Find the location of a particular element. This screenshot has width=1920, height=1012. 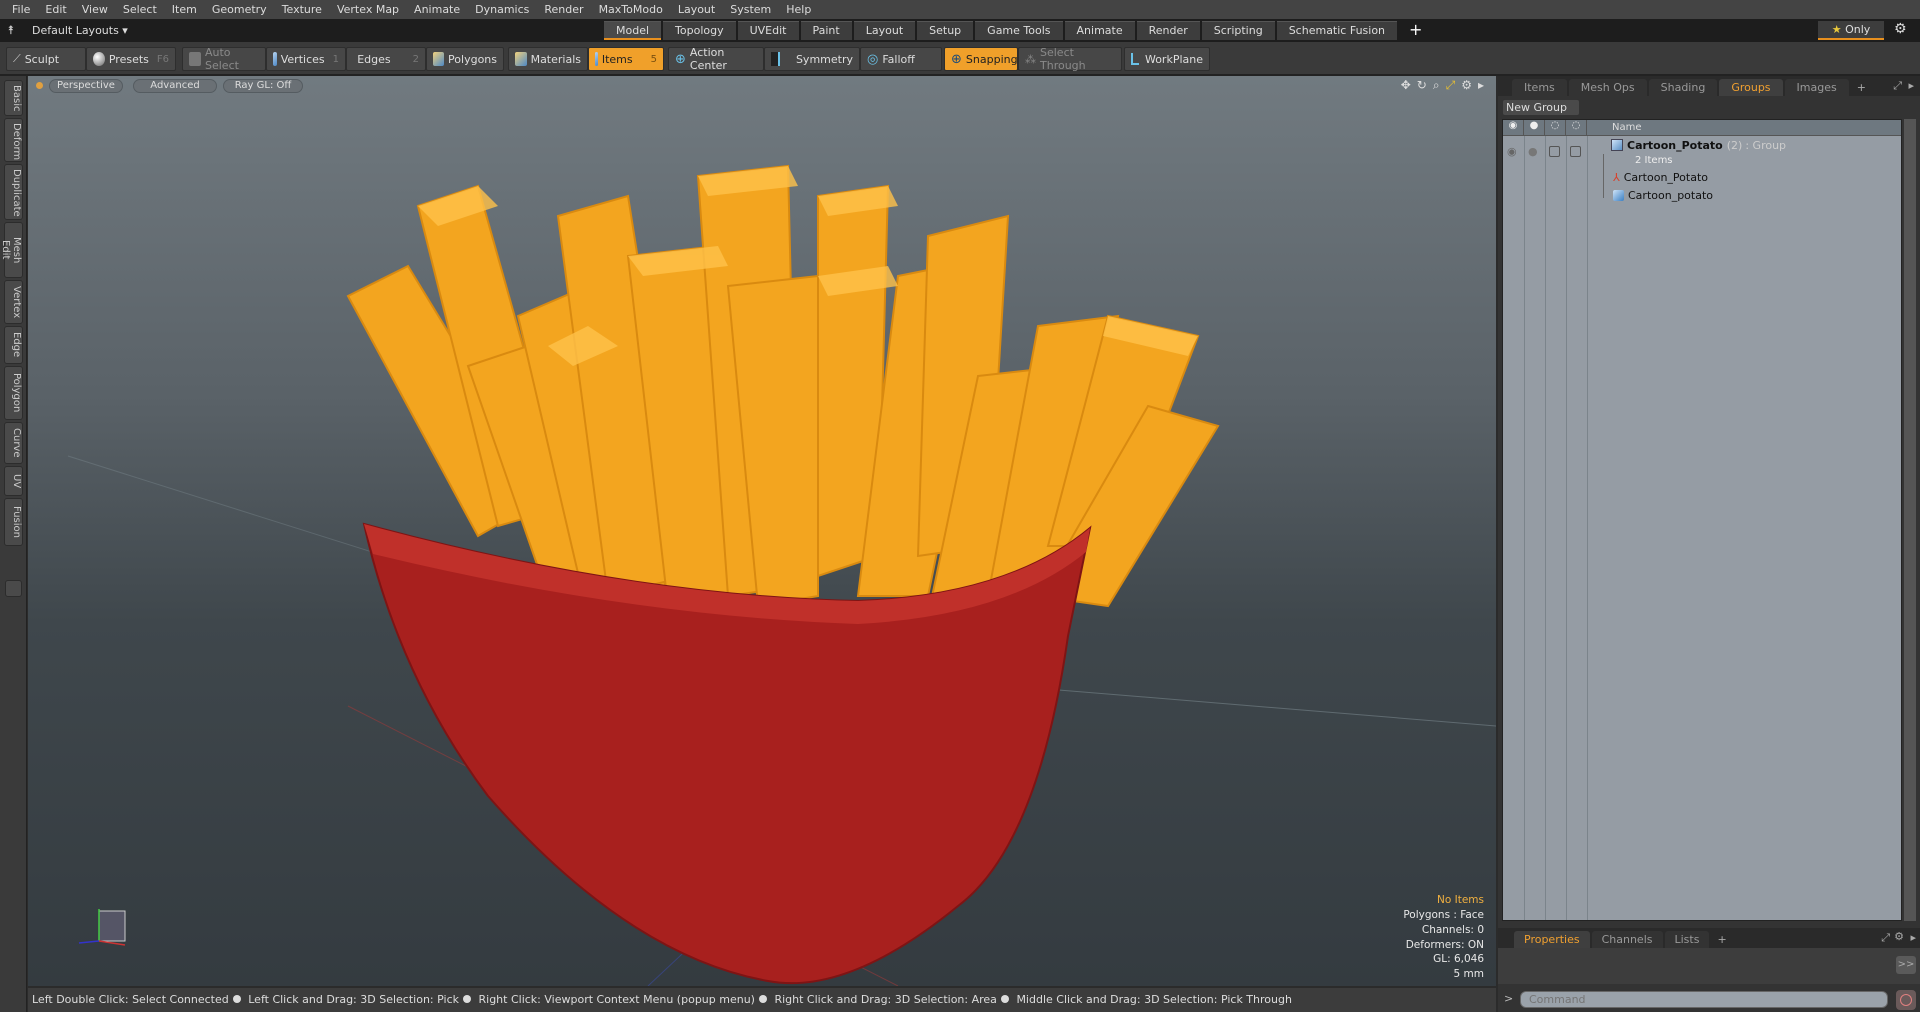

vtab-polygon: Polygon is located at coordinates (13, 393).